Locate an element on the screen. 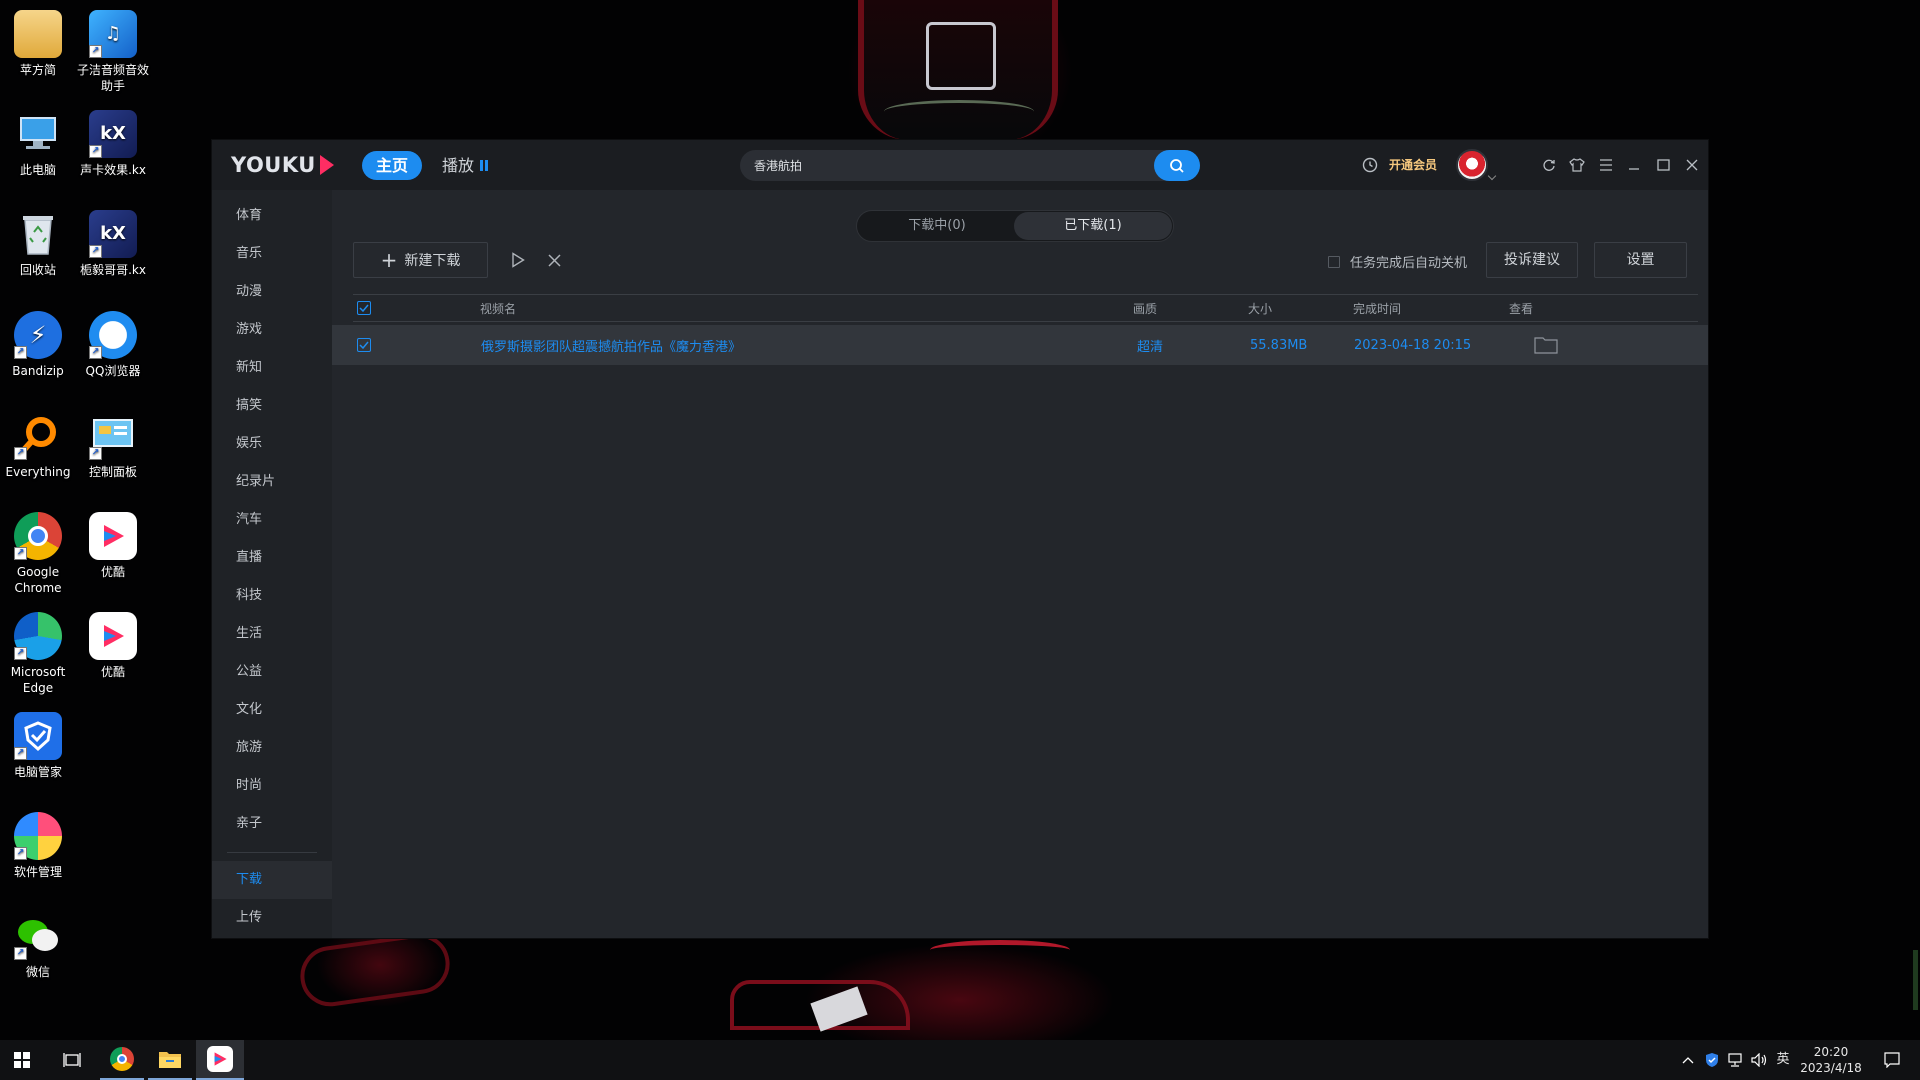 This screenshot has width=1920, height=1080. open-vip-link: 开通会员 is located at coordinates (1413, 165).